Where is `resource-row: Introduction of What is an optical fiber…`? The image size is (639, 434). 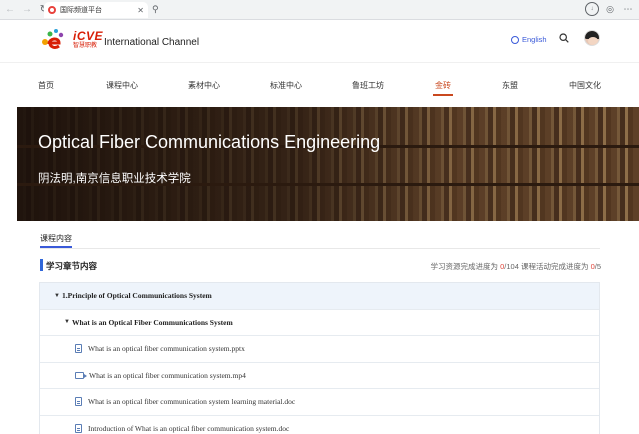
resource-row: Introduction of What is an optical fiber… is located at coordinates (319, 425).